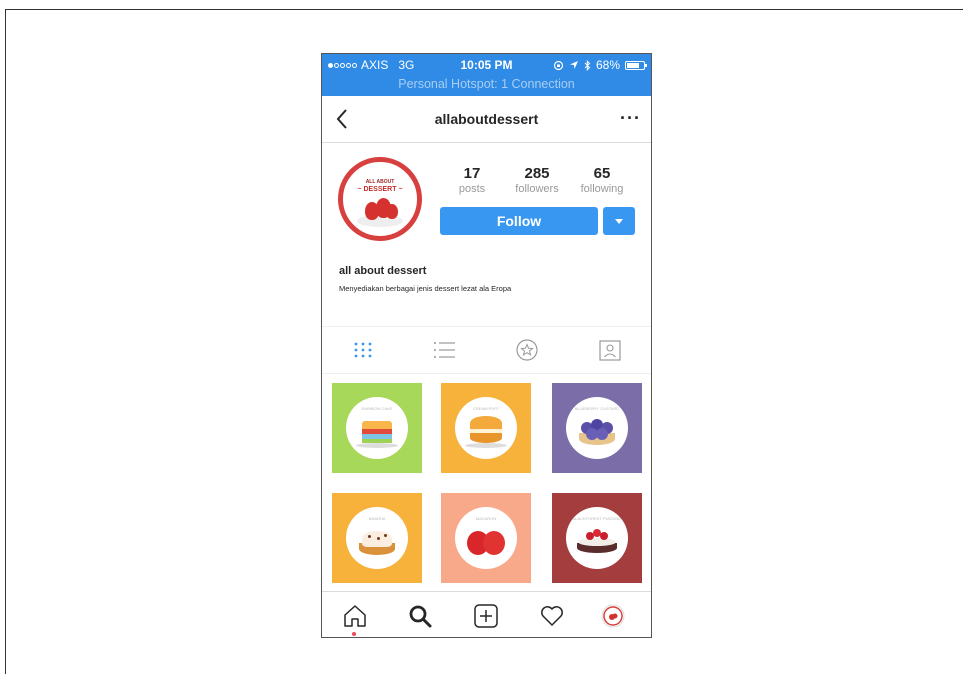 The height and width of the screenshot is (674, 963). I want to click on post-image: CREAM PUFF, so click(486, 428).